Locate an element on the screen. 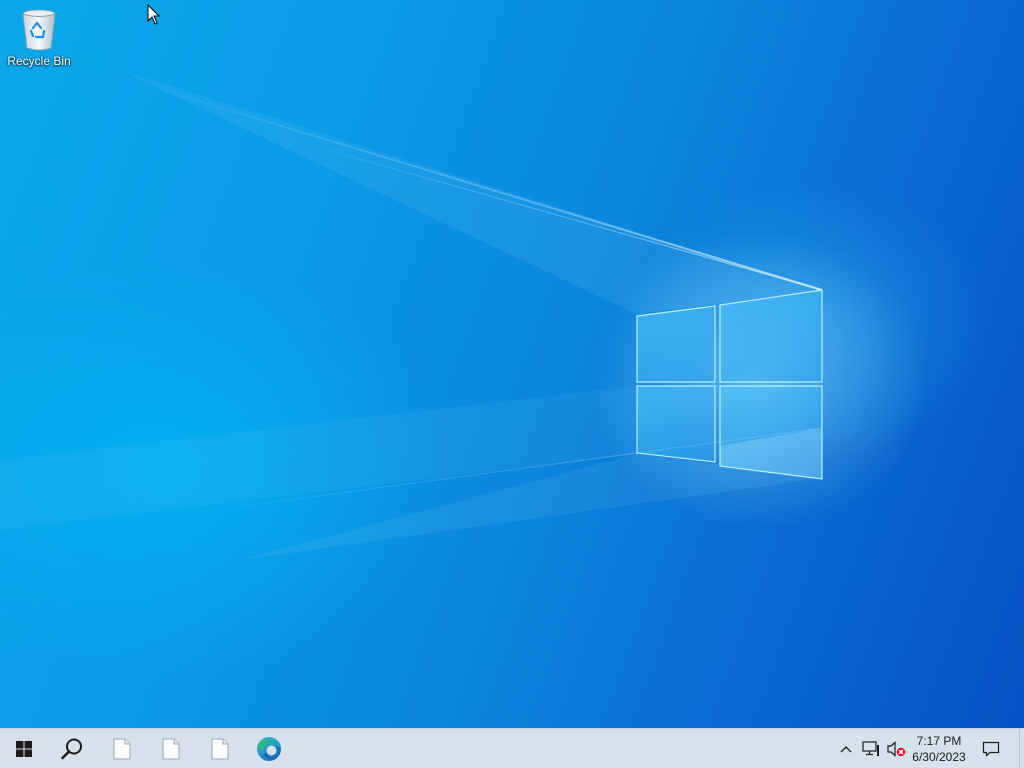  network-icon is located at coordinates (870, 748).